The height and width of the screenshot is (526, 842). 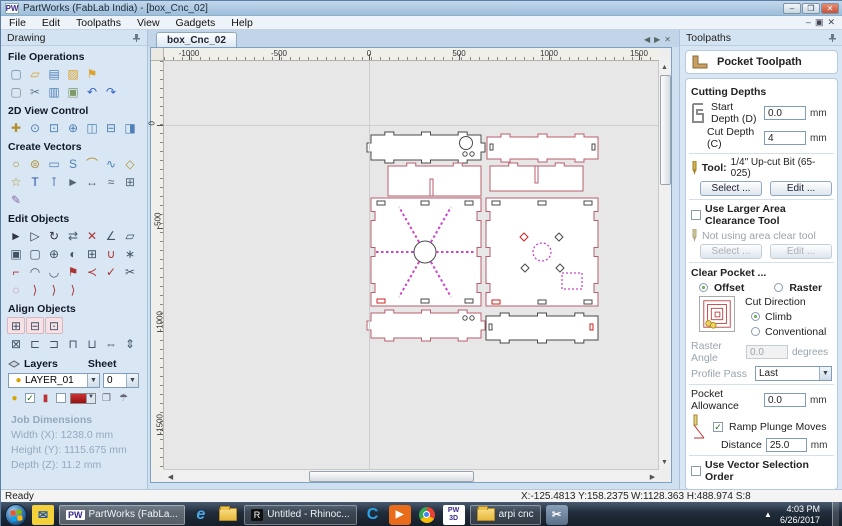 What do you see at coordinates (30, 398) in the screenshot?
I see `layer-visible-checkbox: ✓` at bounding box center [30, 398].